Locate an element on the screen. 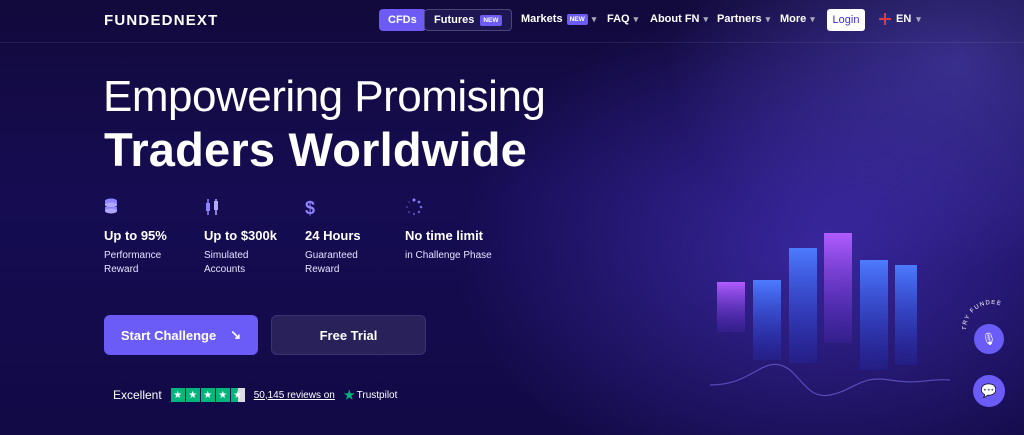 This screenshot has width=1024, height=435. start-challenge-button: Start Challenge ↘ is located at coordinates (181, 335).